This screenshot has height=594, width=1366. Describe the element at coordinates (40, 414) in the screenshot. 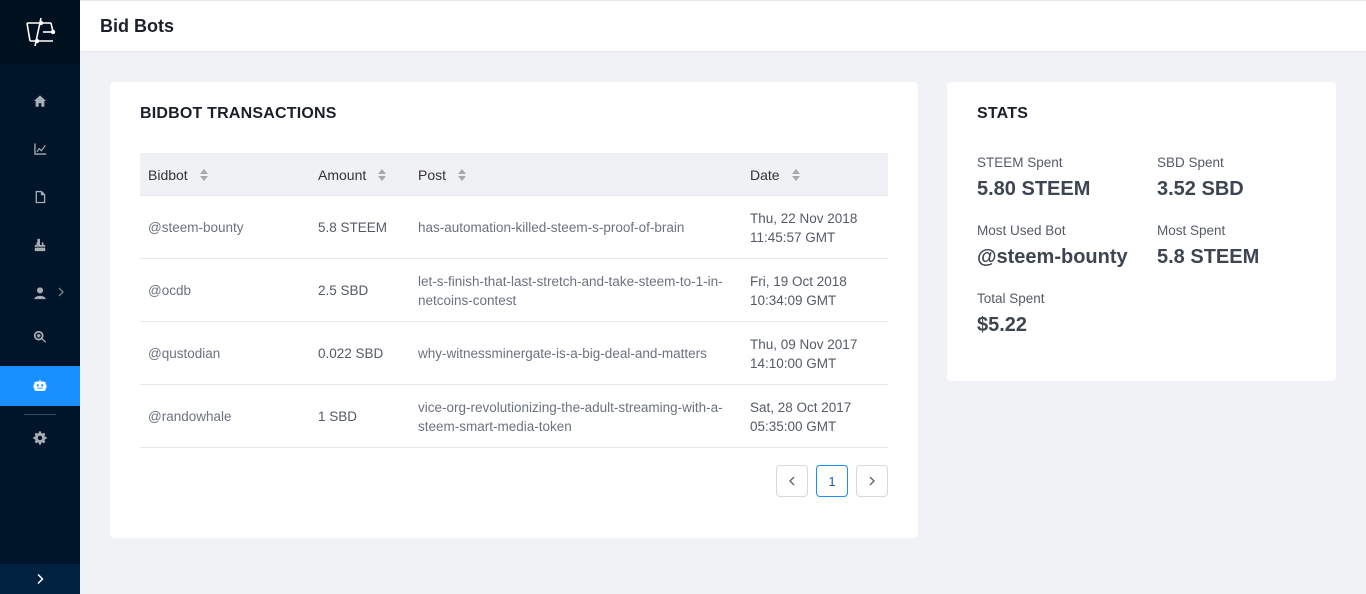

I see `nav-divider` at that location.